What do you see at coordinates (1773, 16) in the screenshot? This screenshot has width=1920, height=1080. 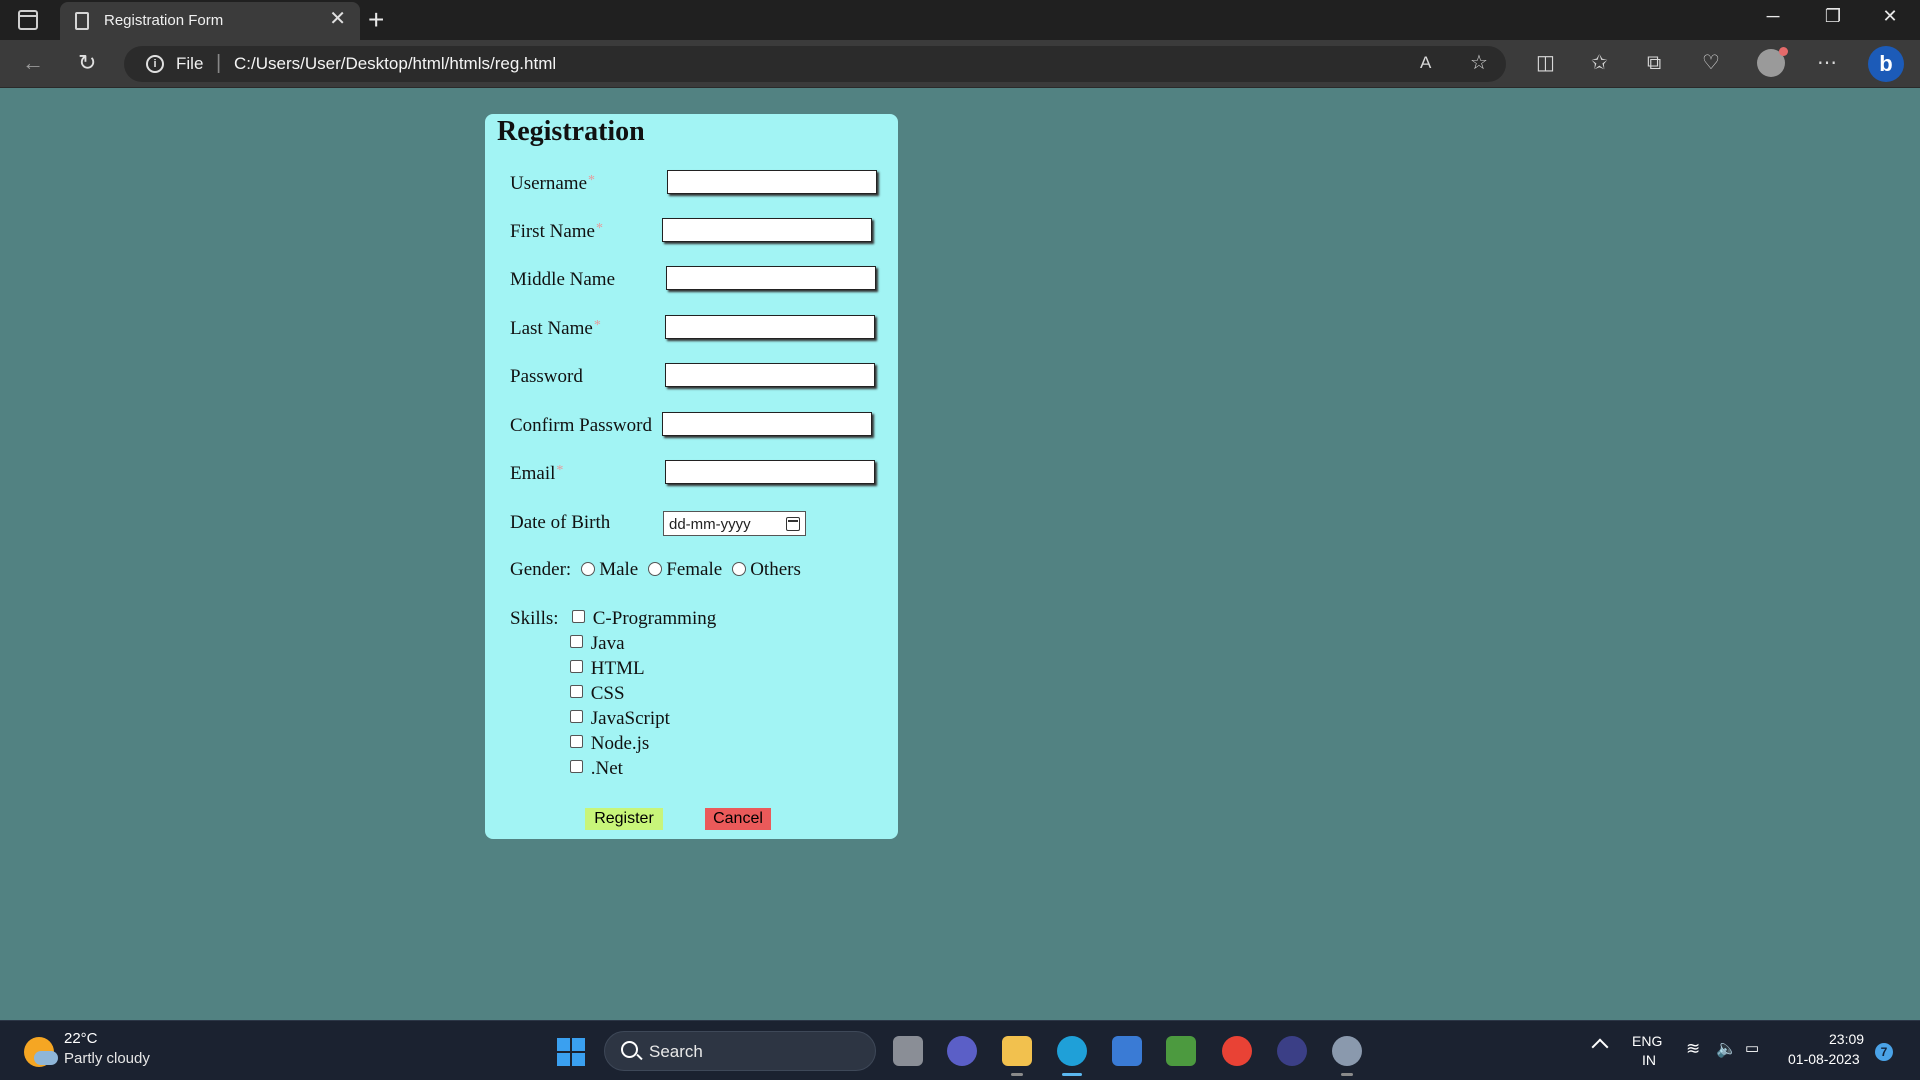 I see `minimize-button: ─` at bounding box center [1773, 16].